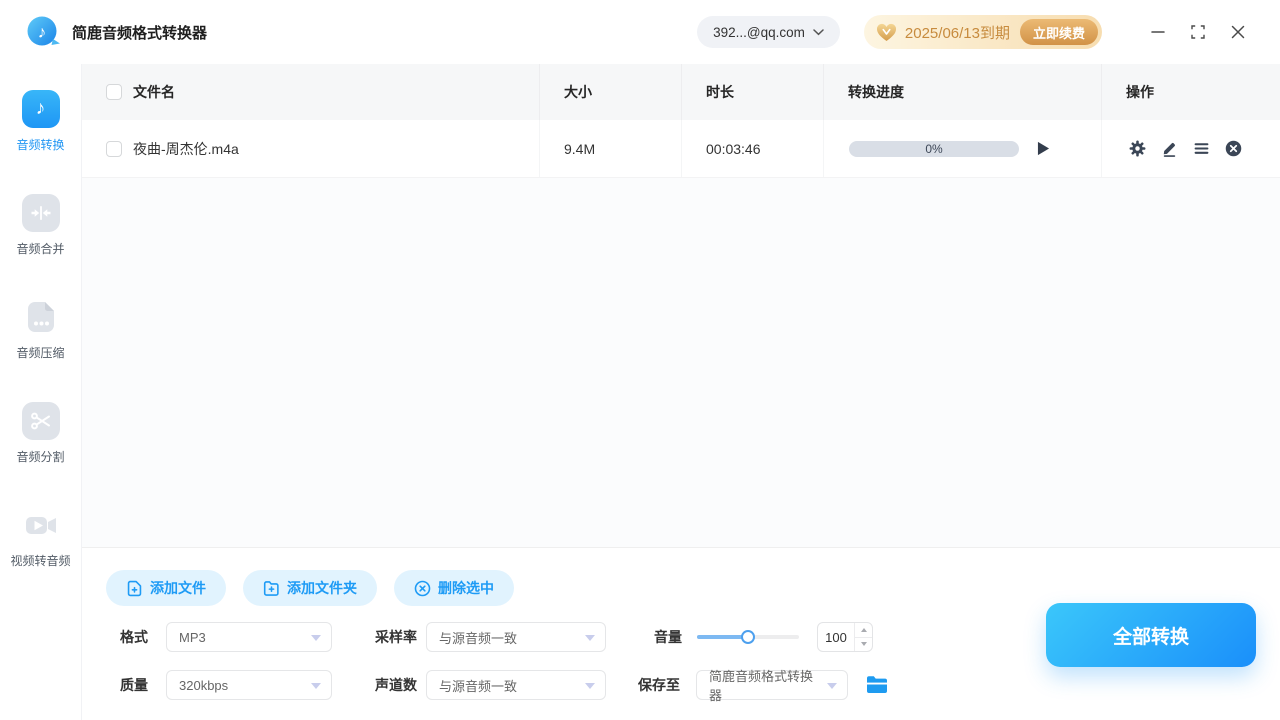 The height and width of the screenshot is (720, 1280). I want to click on folder-icon, so click(877, 684).